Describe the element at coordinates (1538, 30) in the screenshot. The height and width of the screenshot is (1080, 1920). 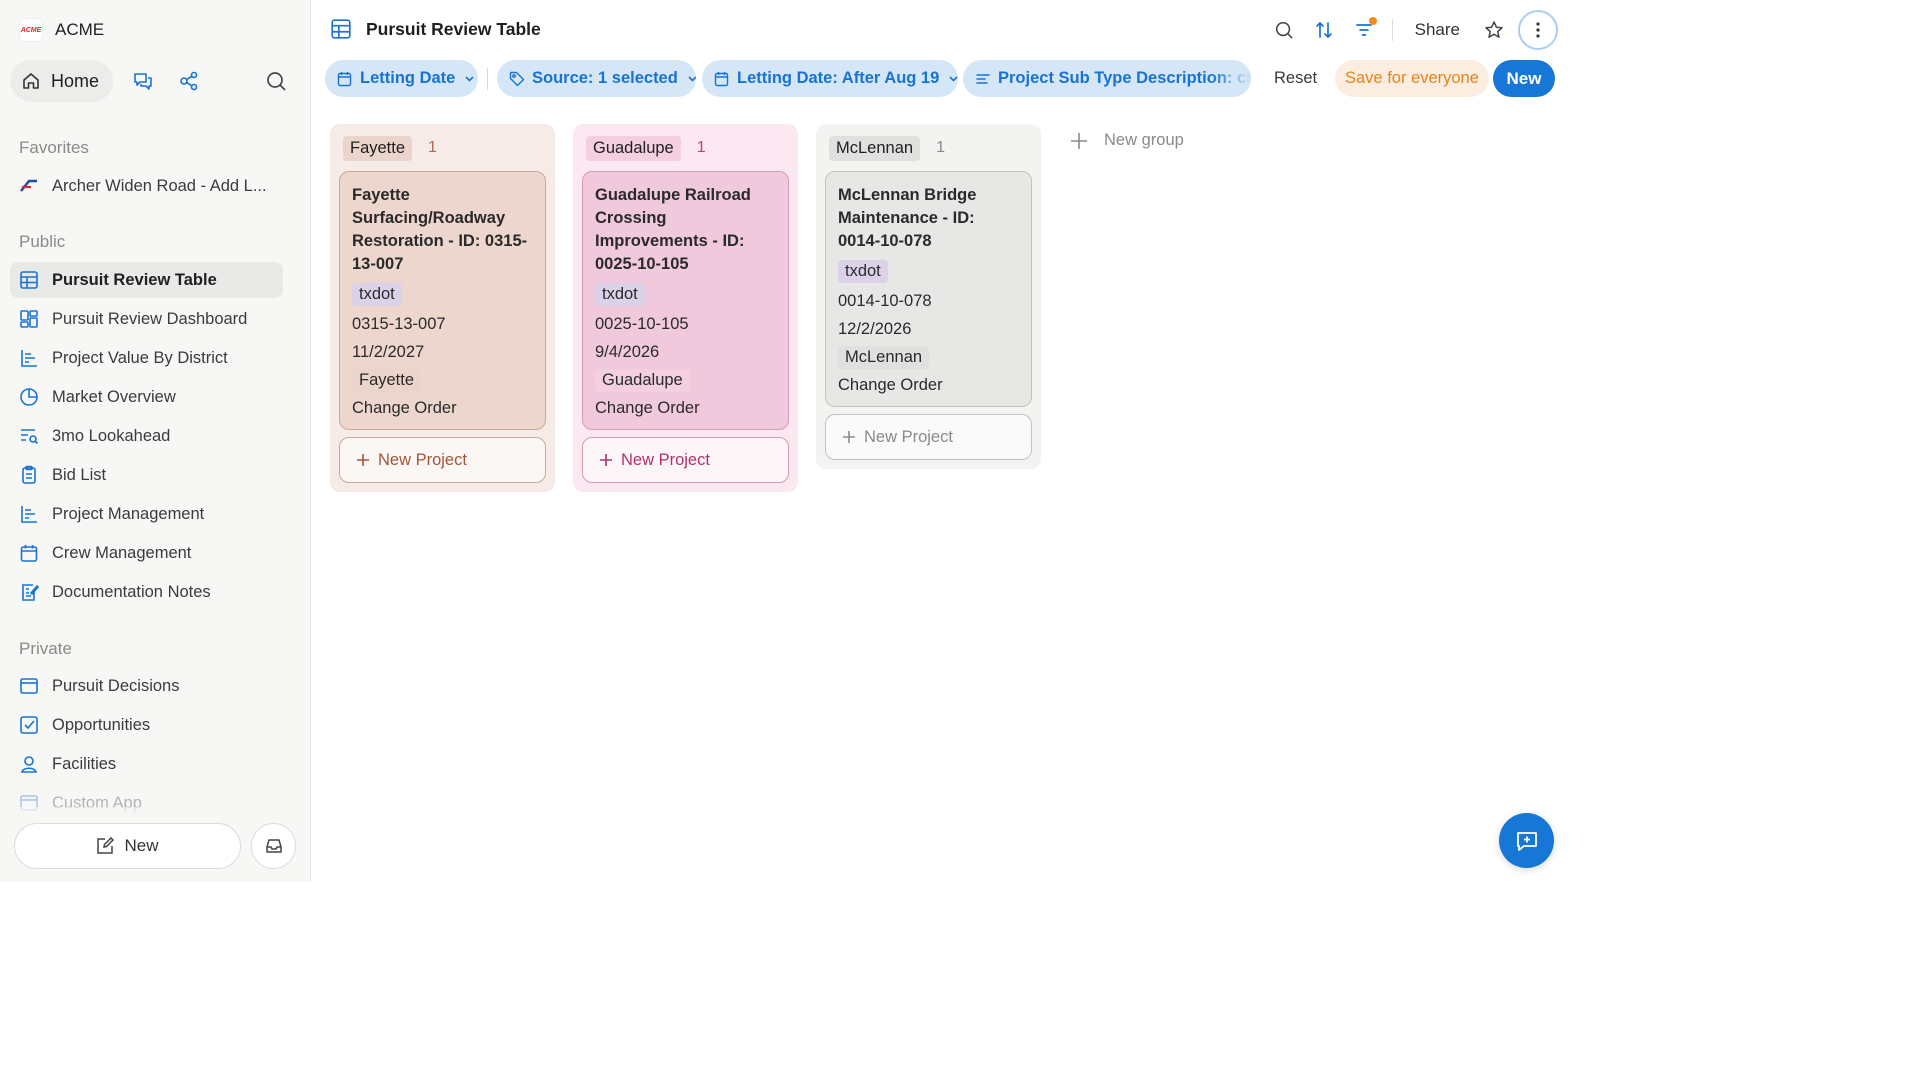
I see `more-options-button` at that location.